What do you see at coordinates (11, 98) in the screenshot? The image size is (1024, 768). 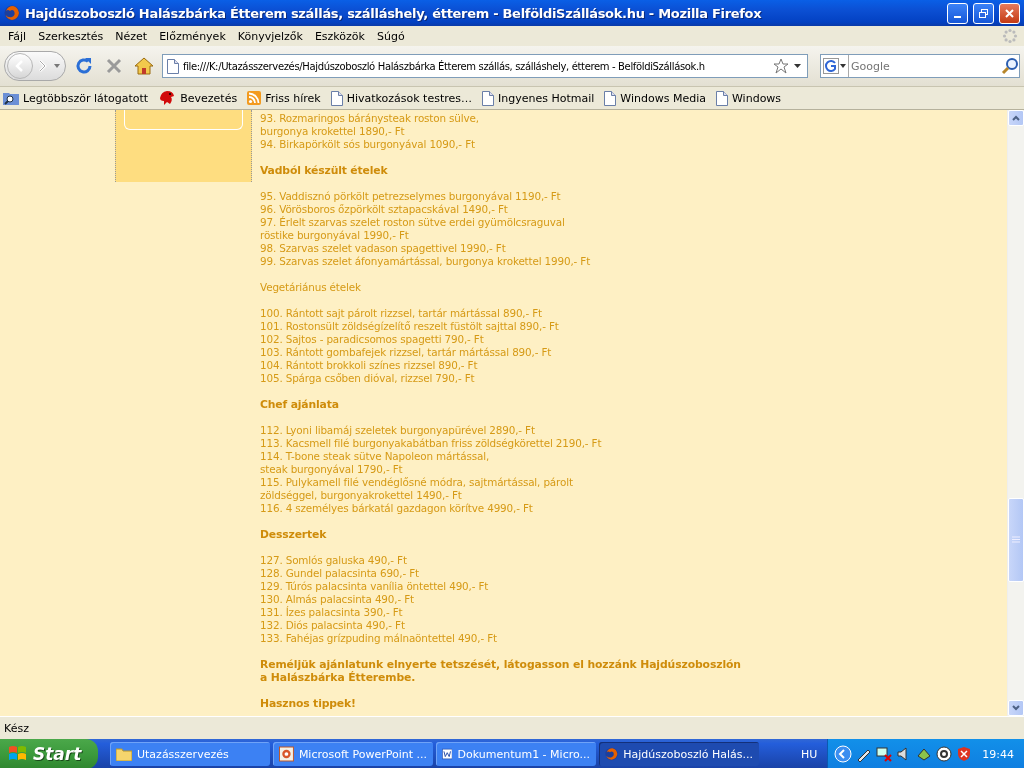 I see `folder-search-icon` at bounding box center [11, 98].